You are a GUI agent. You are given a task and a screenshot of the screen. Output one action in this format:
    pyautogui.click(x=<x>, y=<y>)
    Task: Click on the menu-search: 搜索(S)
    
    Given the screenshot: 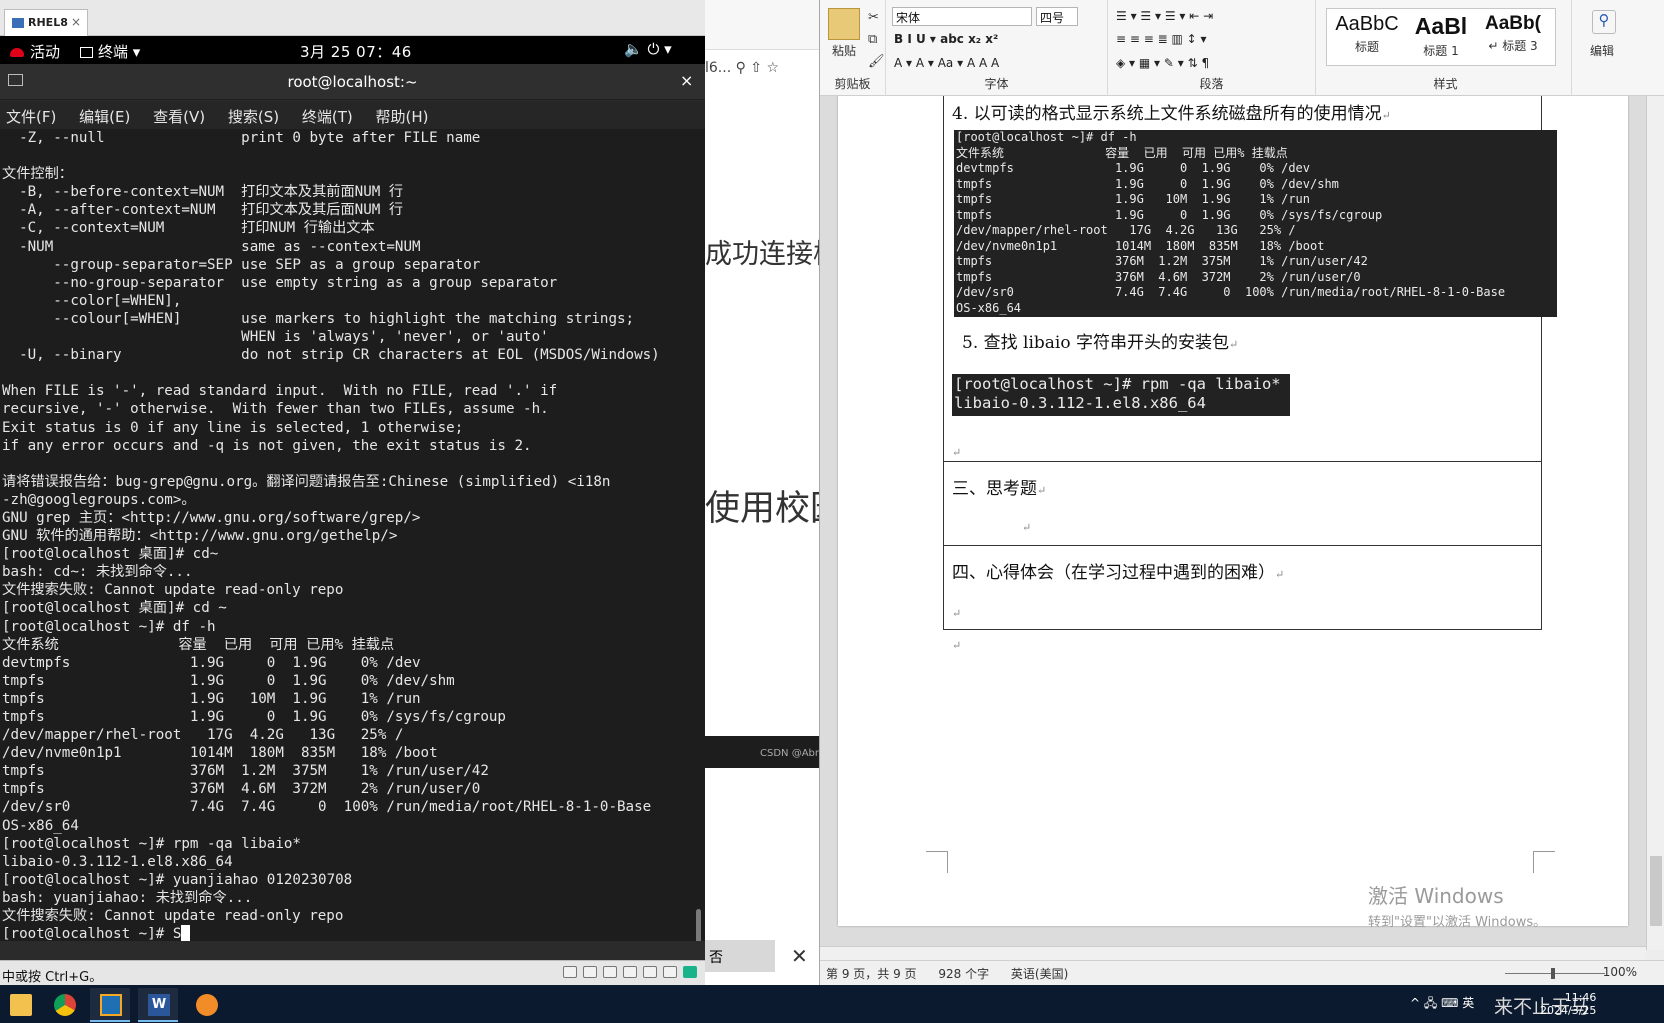 What is the action you would take?
    pyautogui.click(x=253, y=117)
    